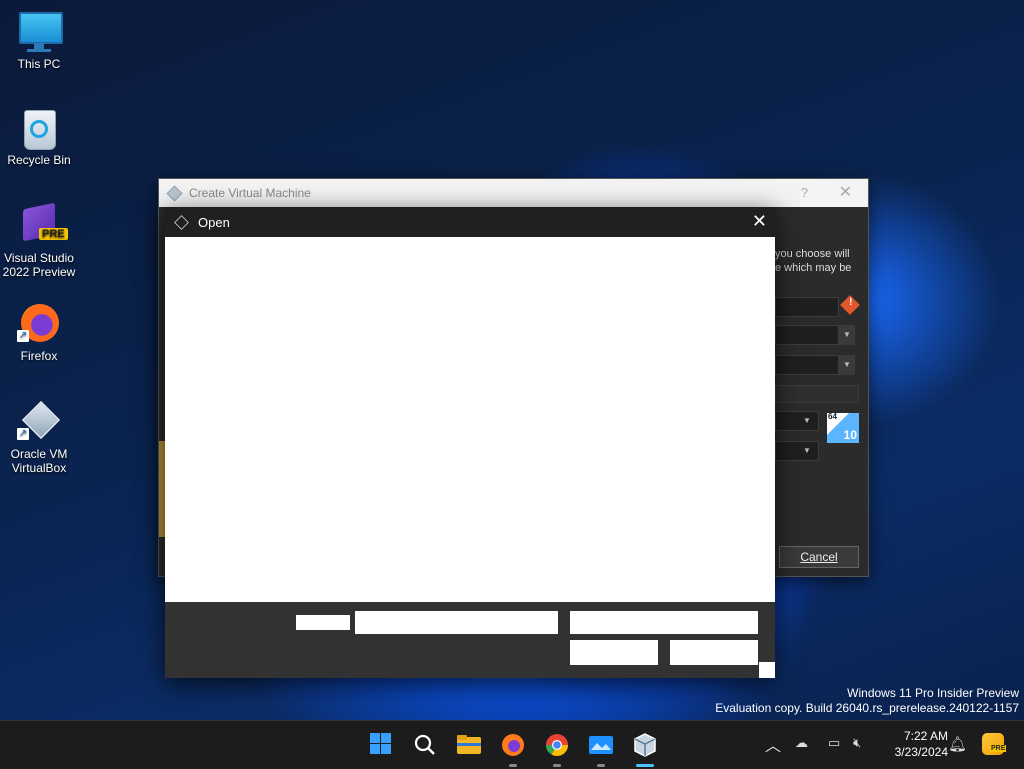 The height and width of the screenshot is (769, 1024). I want to click on network-icon: ▭, so click(834, 743).